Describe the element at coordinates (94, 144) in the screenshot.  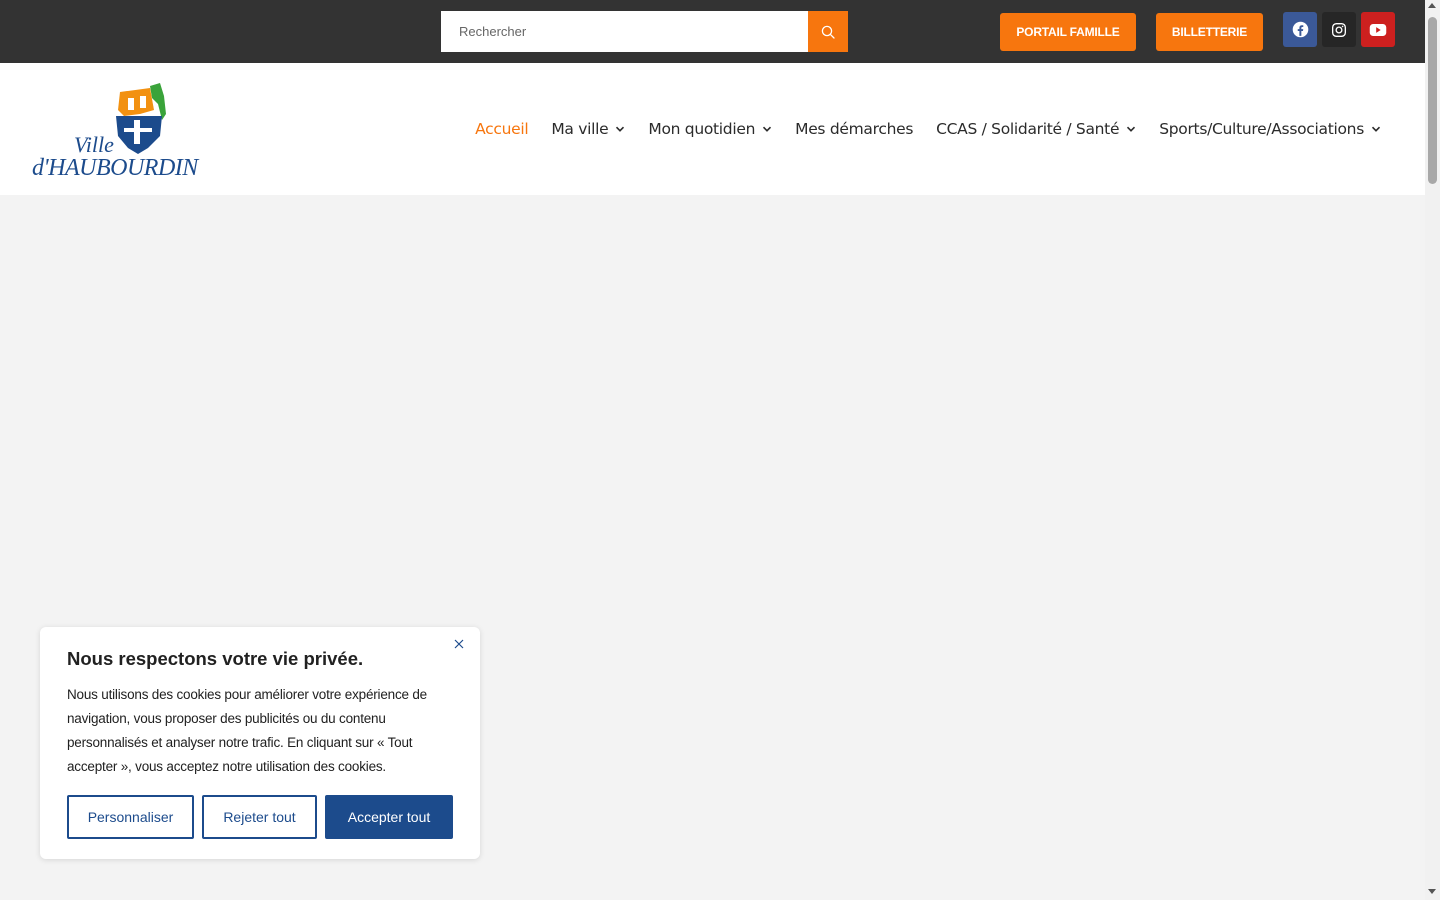
I see `svg-text: Ville` at that location.